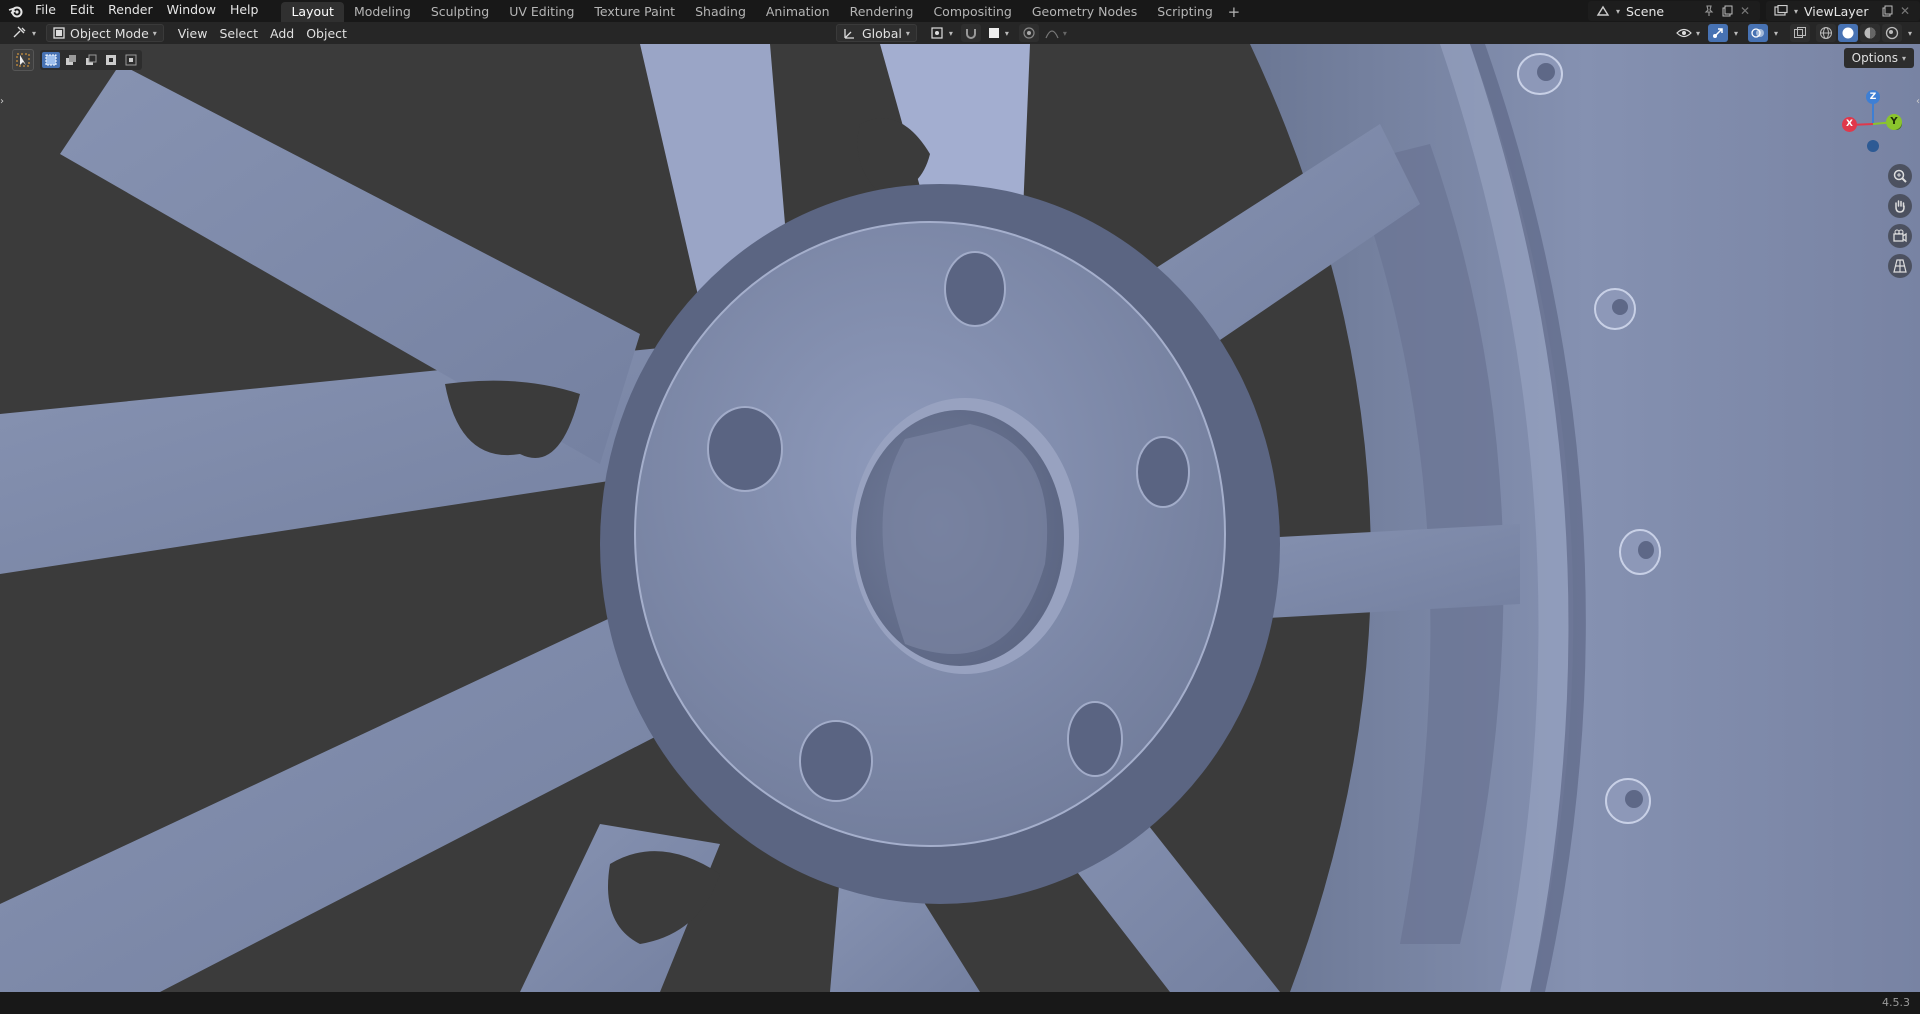 This screenshot has height=1014, width=1920. Describe the element at coordinates (312, 12) in the screenshot. I see `tab-layout: Layout` at that location.